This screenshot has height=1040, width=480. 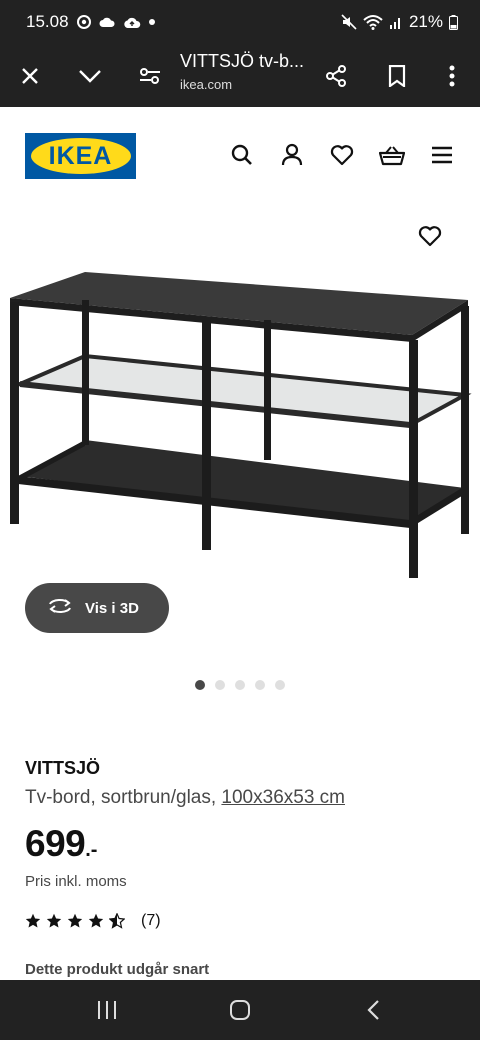 I want to click on chrome-icon, so click(x=83, y=22).